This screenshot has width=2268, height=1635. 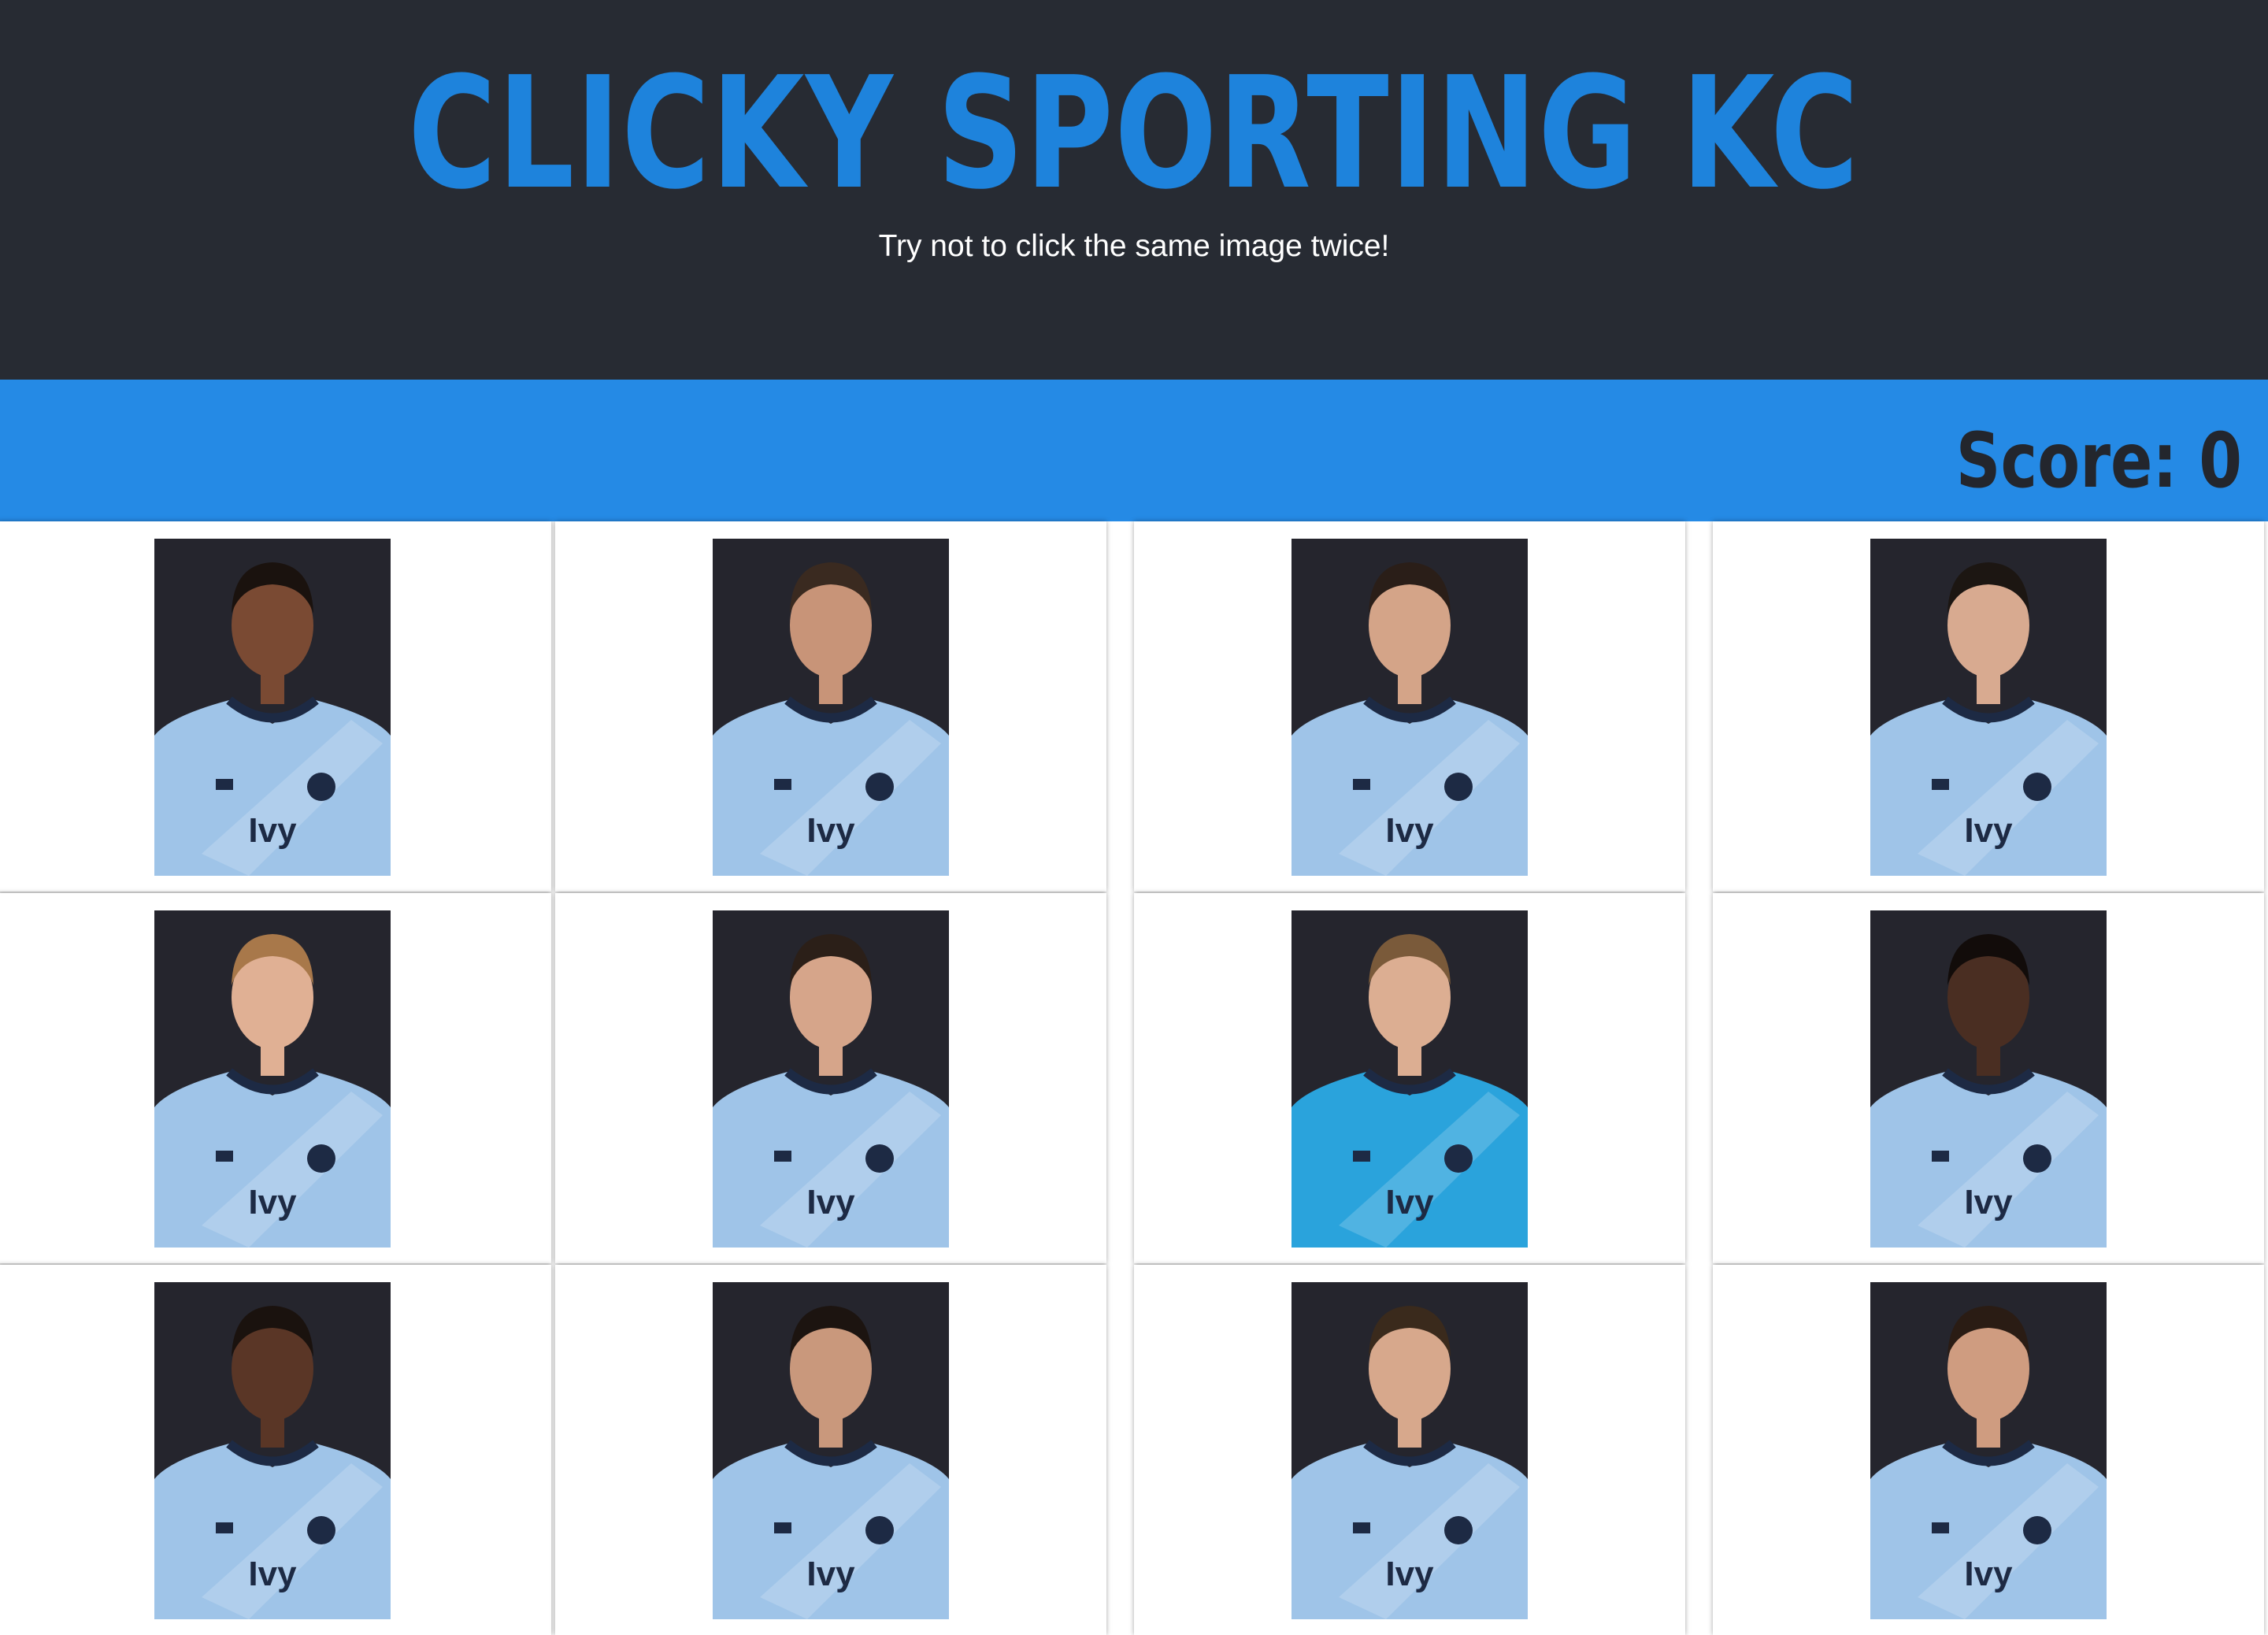 I want to click on page-subtitle: Try not to click the same image twice!, so click(x=1134, y=246).